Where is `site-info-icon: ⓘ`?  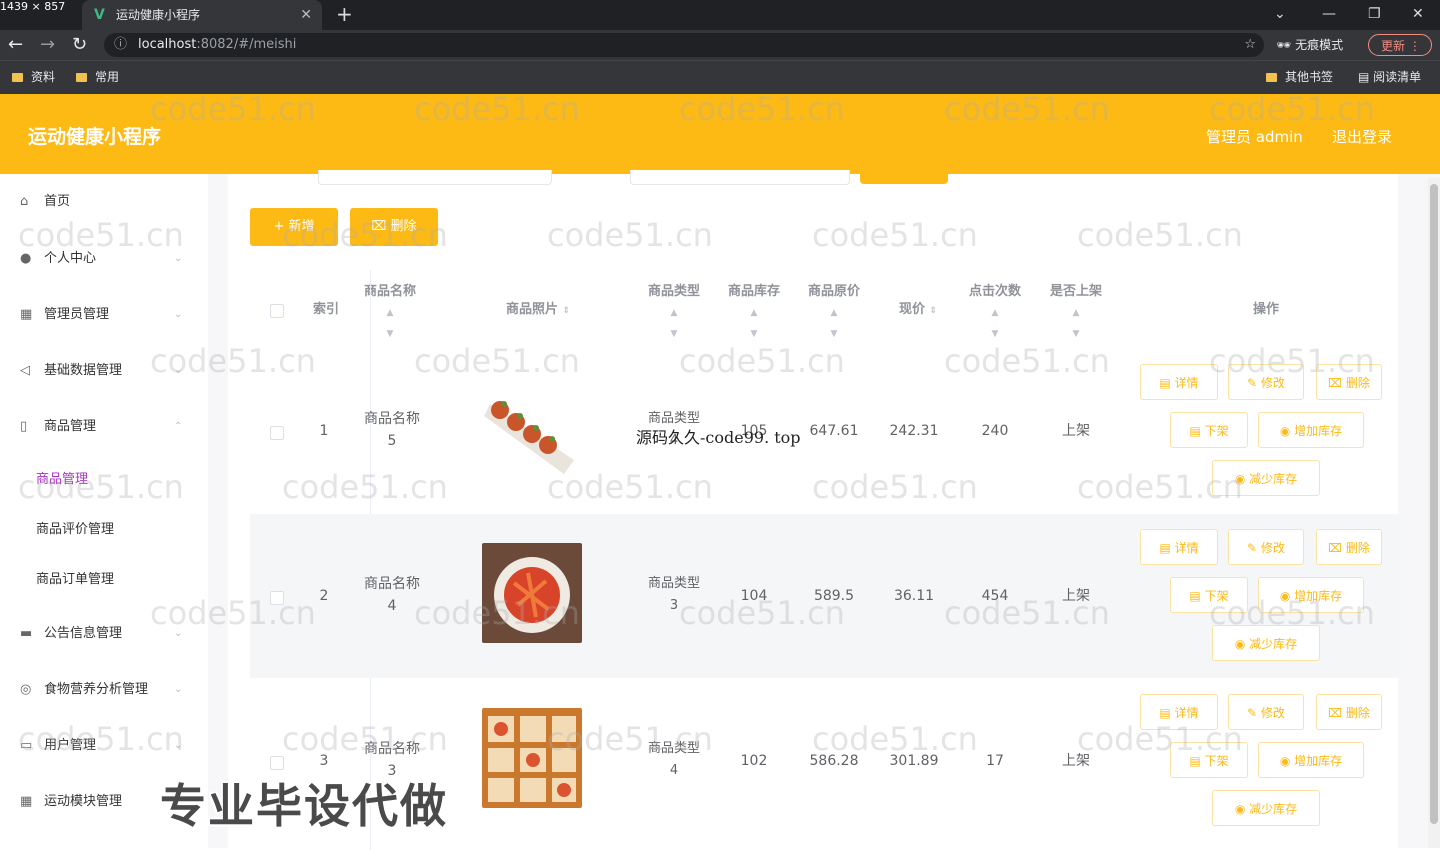
site-info-icon: ⓘ is located at coordinates (120, 45).